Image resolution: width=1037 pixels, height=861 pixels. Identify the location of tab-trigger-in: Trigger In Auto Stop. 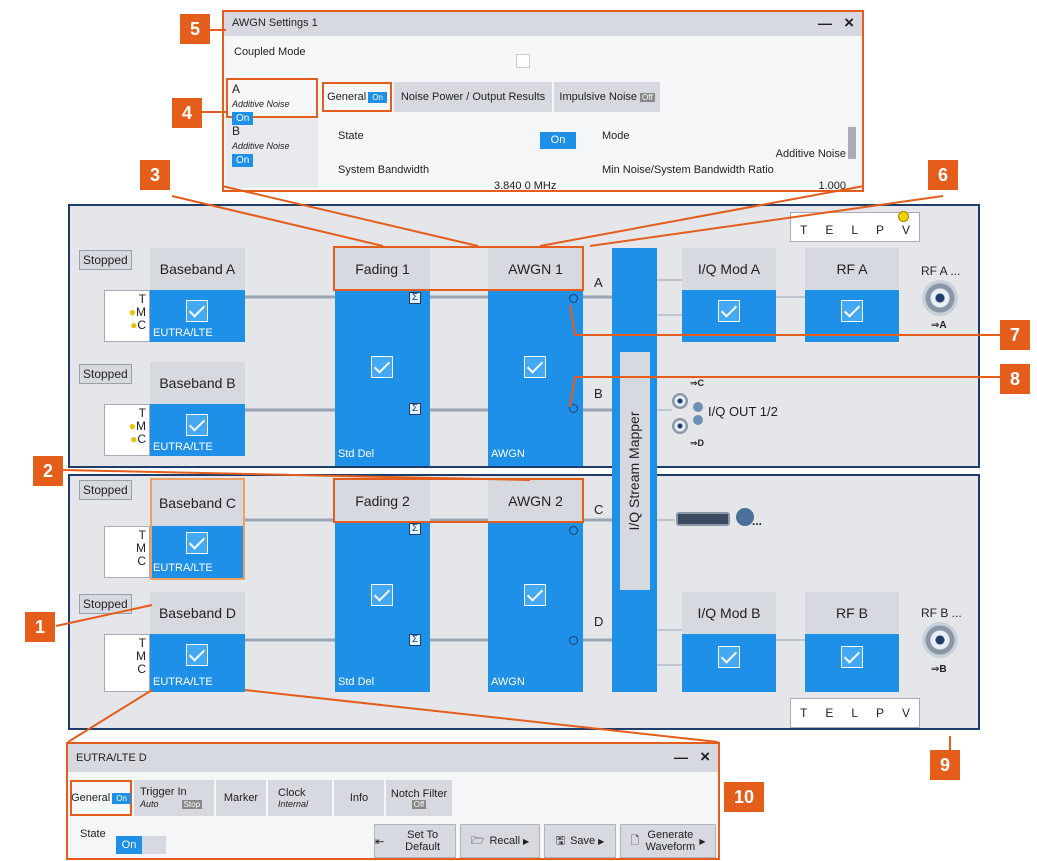
(174, 798).